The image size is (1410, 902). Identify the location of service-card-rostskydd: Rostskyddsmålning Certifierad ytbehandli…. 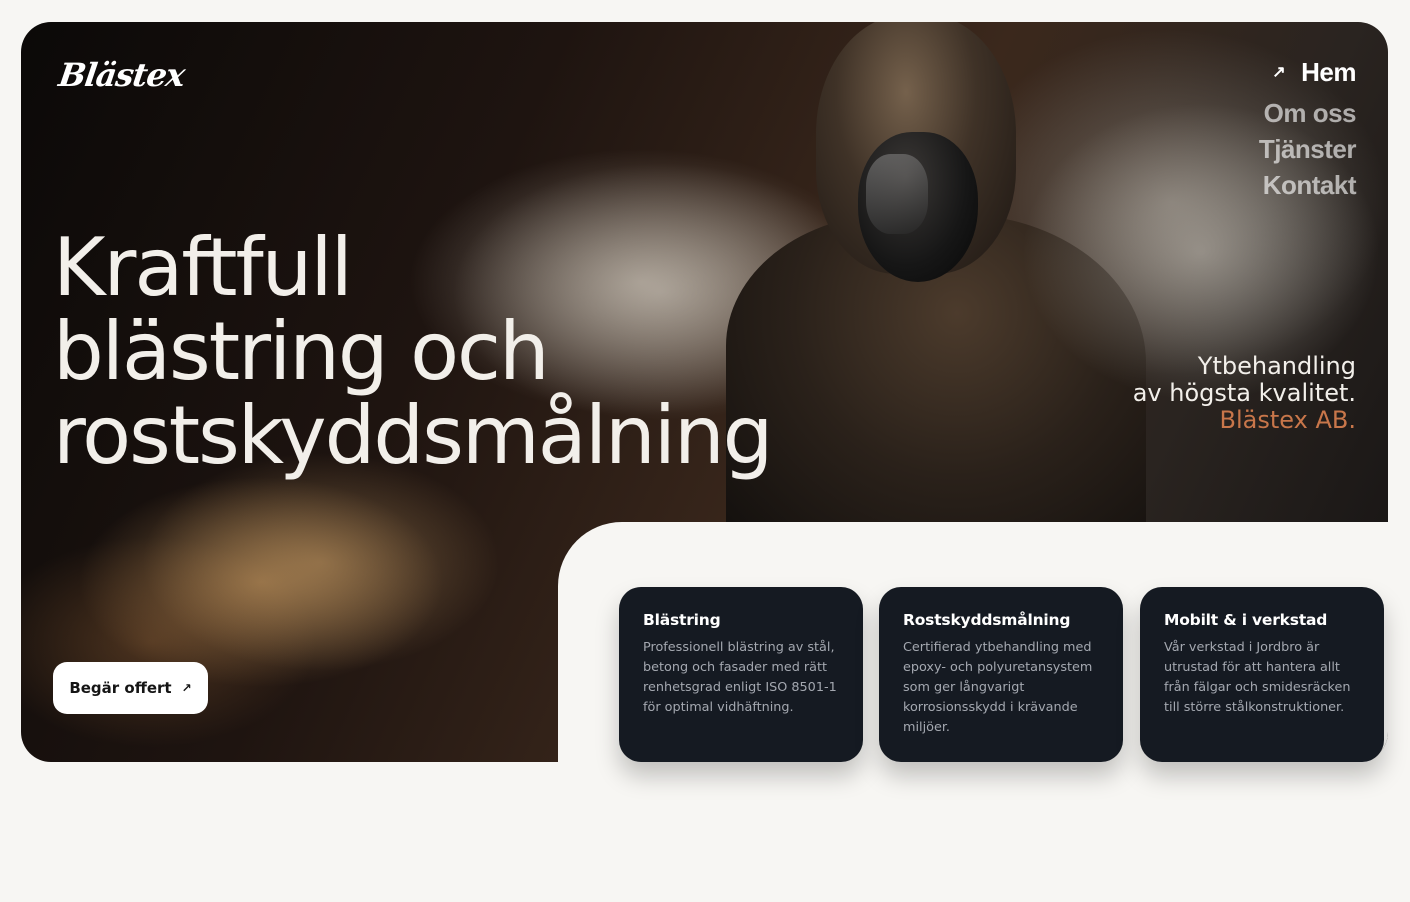
(1001, 674).